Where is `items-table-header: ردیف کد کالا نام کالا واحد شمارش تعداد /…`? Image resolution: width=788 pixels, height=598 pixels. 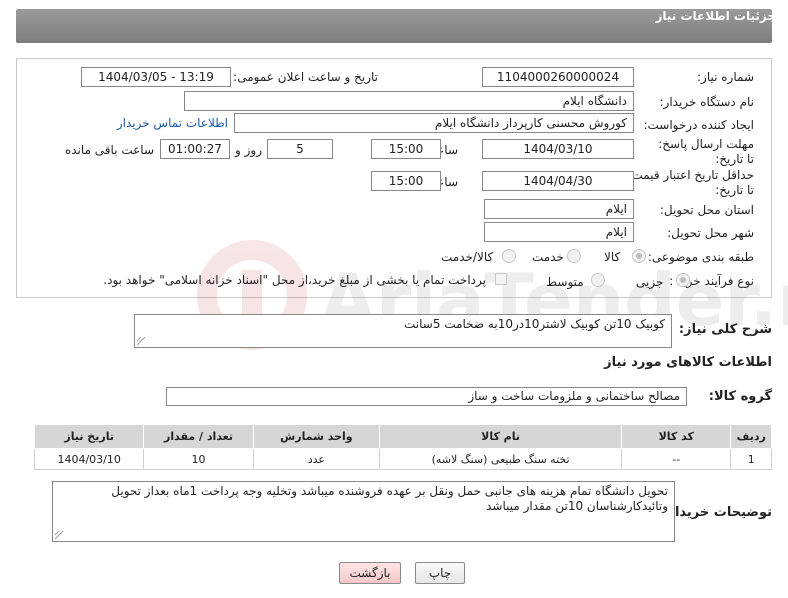
items-table-header: ردیف کد کالا نام کالا واحد شمارش تعداد /… is located at coordinates (402, 436).